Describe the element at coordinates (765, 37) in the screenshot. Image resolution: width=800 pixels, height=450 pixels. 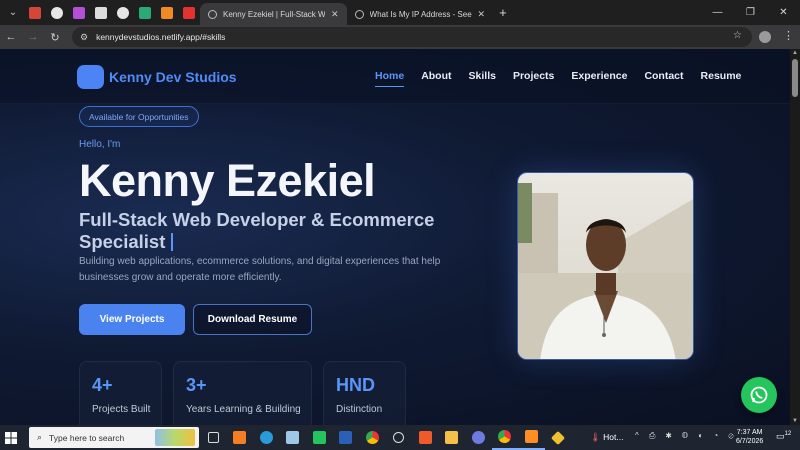
I see `profile-avatar` at that location.